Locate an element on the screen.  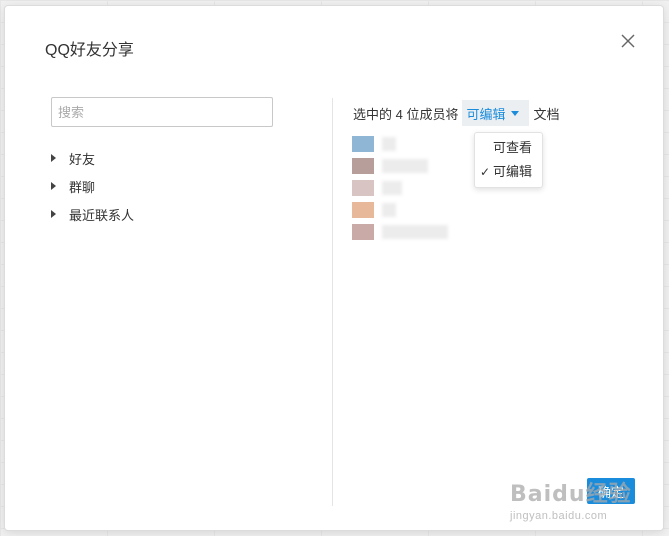
selected-members is located at coordinates (400, 188).